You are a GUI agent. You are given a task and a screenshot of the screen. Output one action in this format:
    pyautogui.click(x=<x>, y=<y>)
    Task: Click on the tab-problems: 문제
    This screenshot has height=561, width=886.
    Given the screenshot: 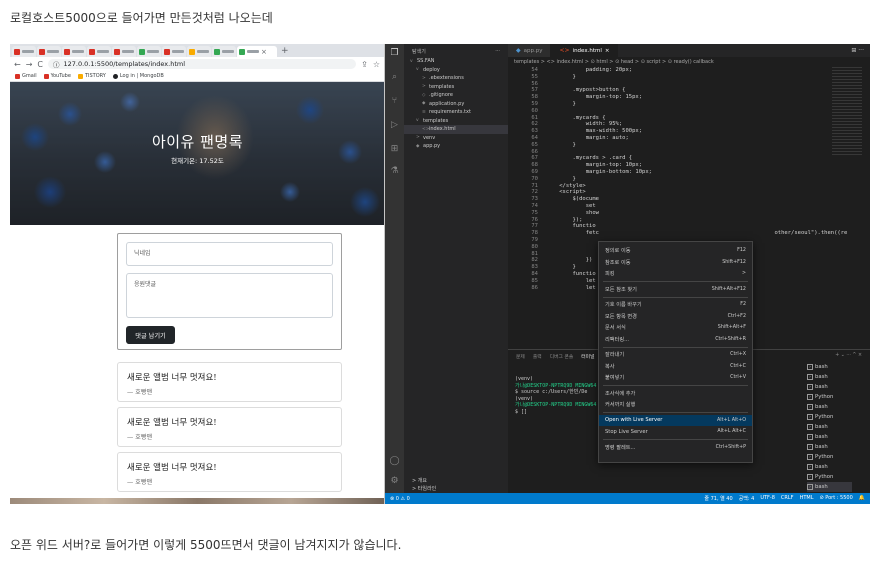 What is the action you would take?
    pyautogui.click(x=520, y=356)
    